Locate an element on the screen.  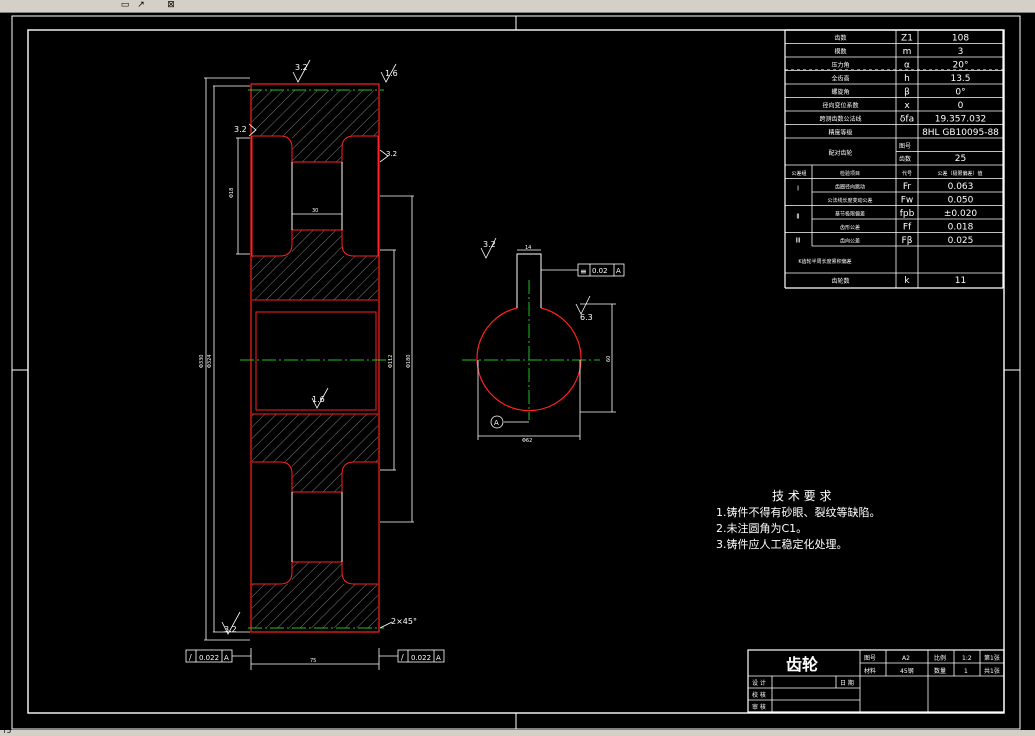
check-label: 齿向公差 is located at coordinates (850, 241).